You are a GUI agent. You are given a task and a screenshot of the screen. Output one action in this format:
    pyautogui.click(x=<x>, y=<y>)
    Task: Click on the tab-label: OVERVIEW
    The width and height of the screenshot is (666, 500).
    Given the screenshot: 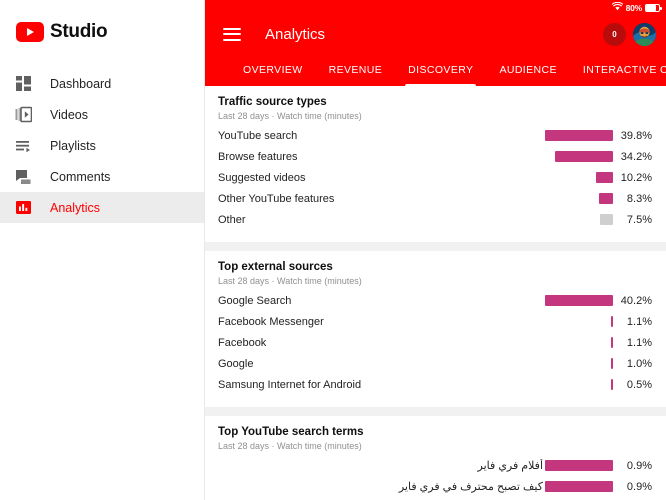 What is the action you would take?
    pyautogui.click(x=273, y=69)
    